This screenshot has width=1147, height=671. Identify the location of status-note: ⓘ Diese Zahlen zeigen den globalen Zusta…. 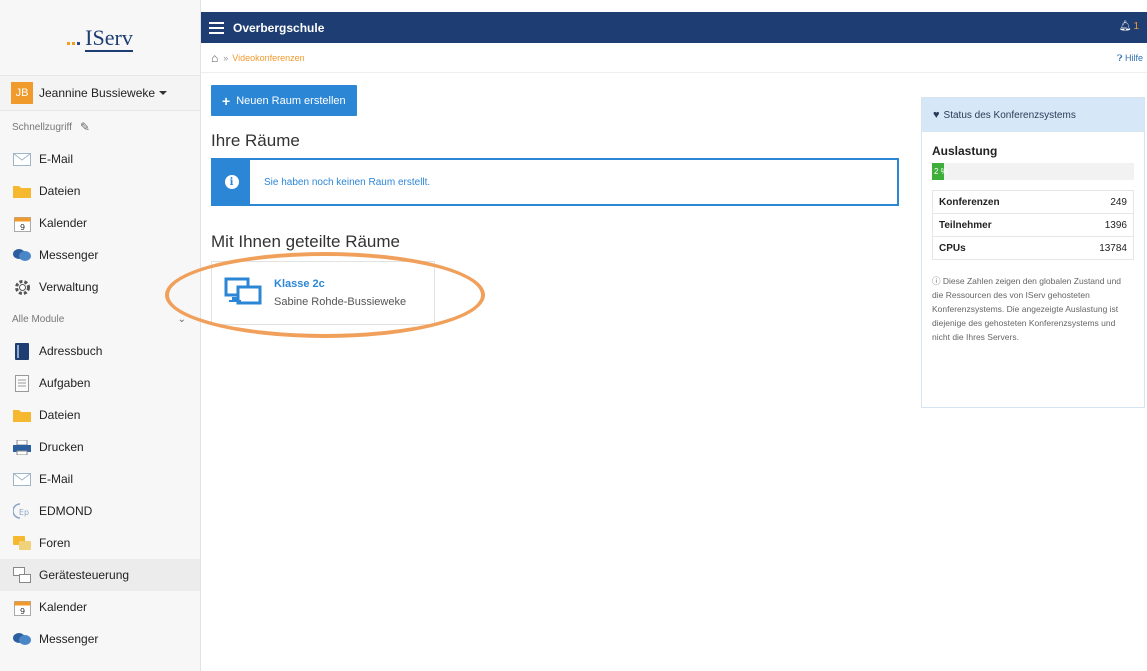
(1027, 309).